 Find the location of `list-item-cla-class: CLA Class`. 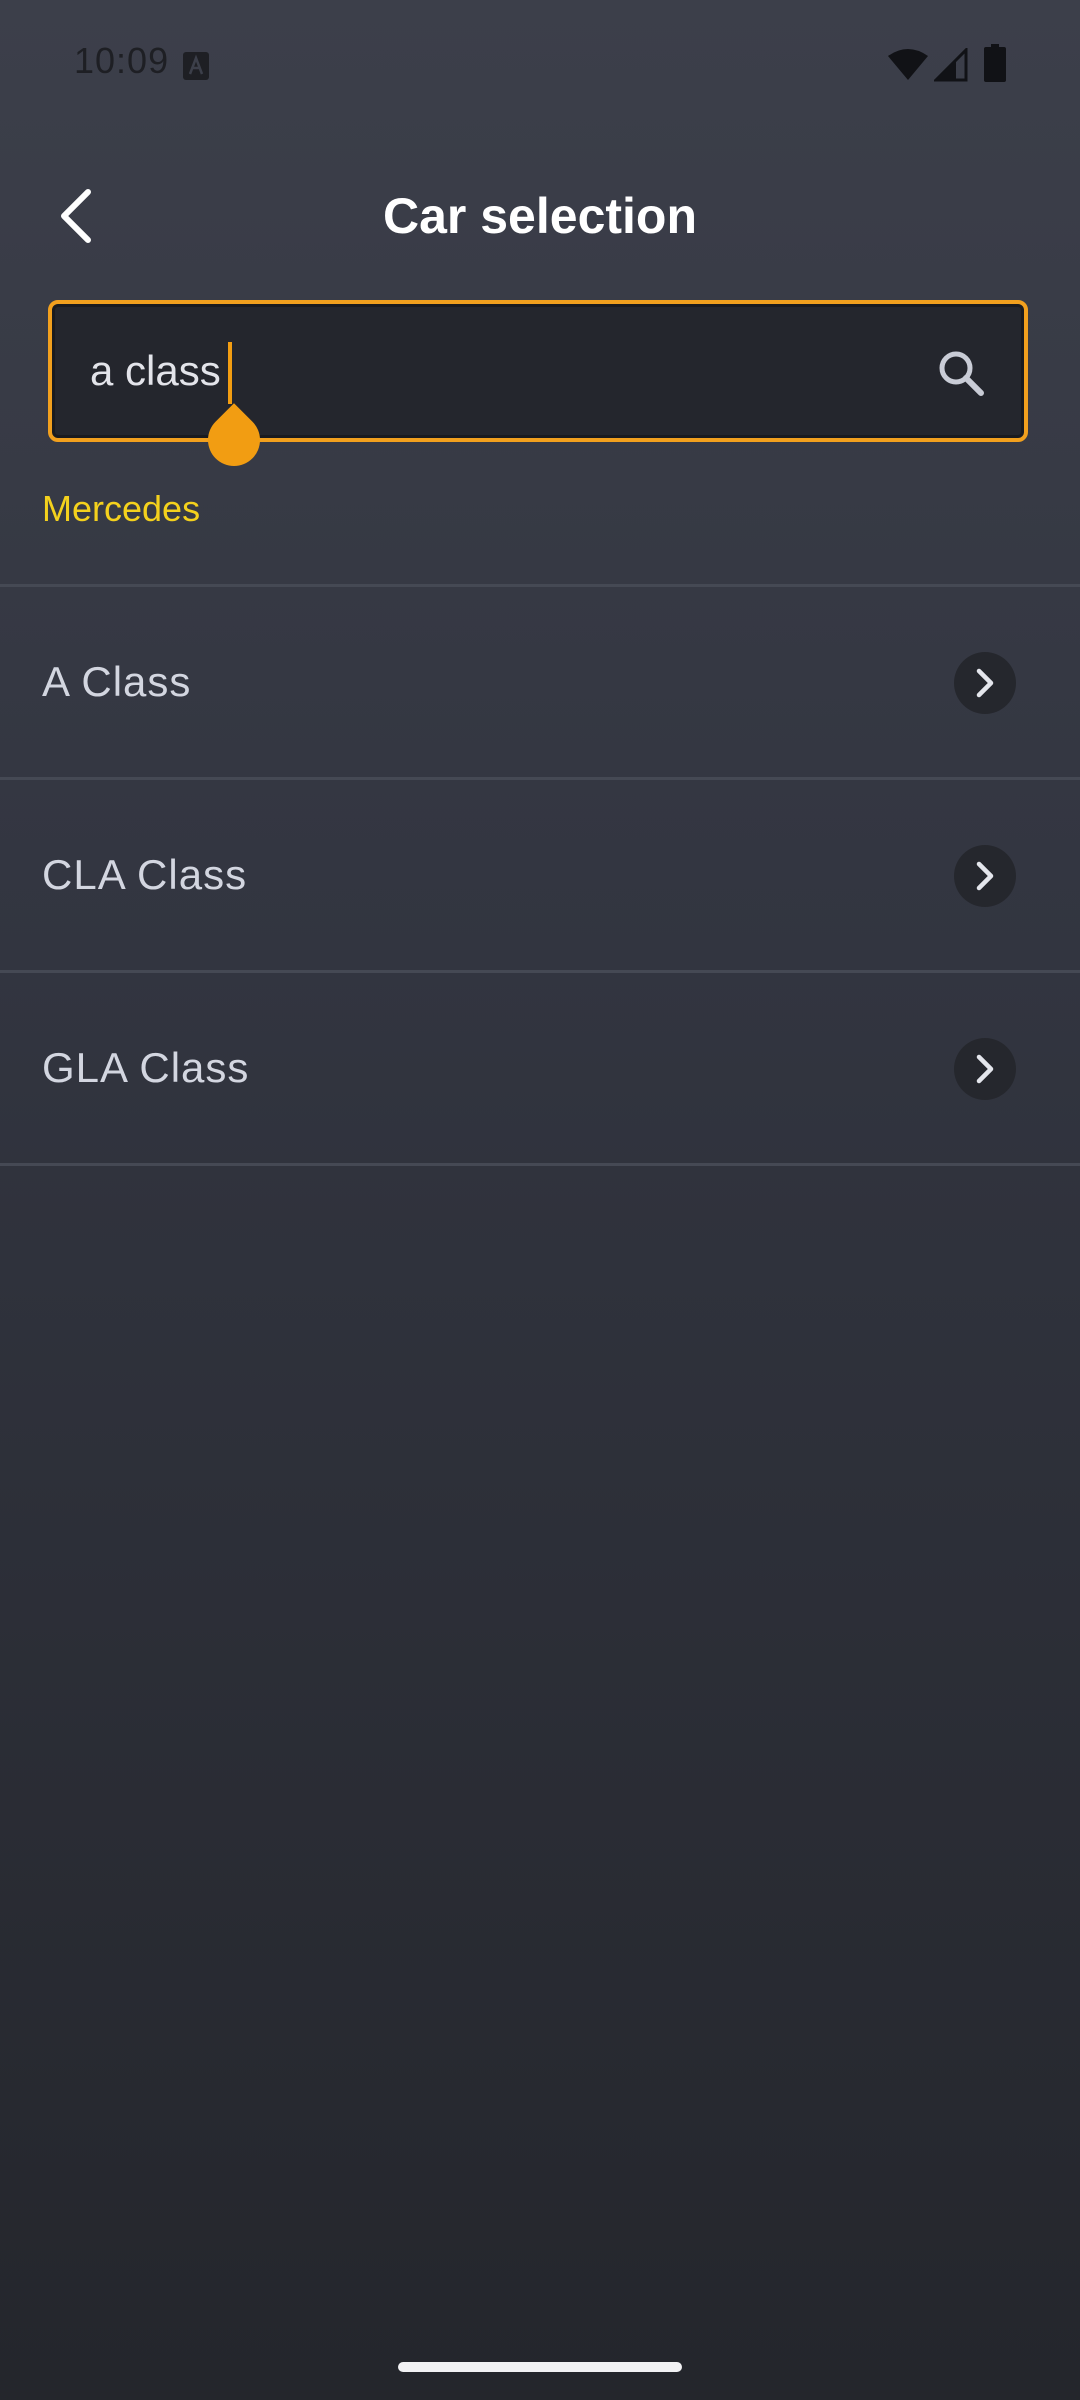

list-item-cla-class: CLA Class is located at coordinates (540, 875).